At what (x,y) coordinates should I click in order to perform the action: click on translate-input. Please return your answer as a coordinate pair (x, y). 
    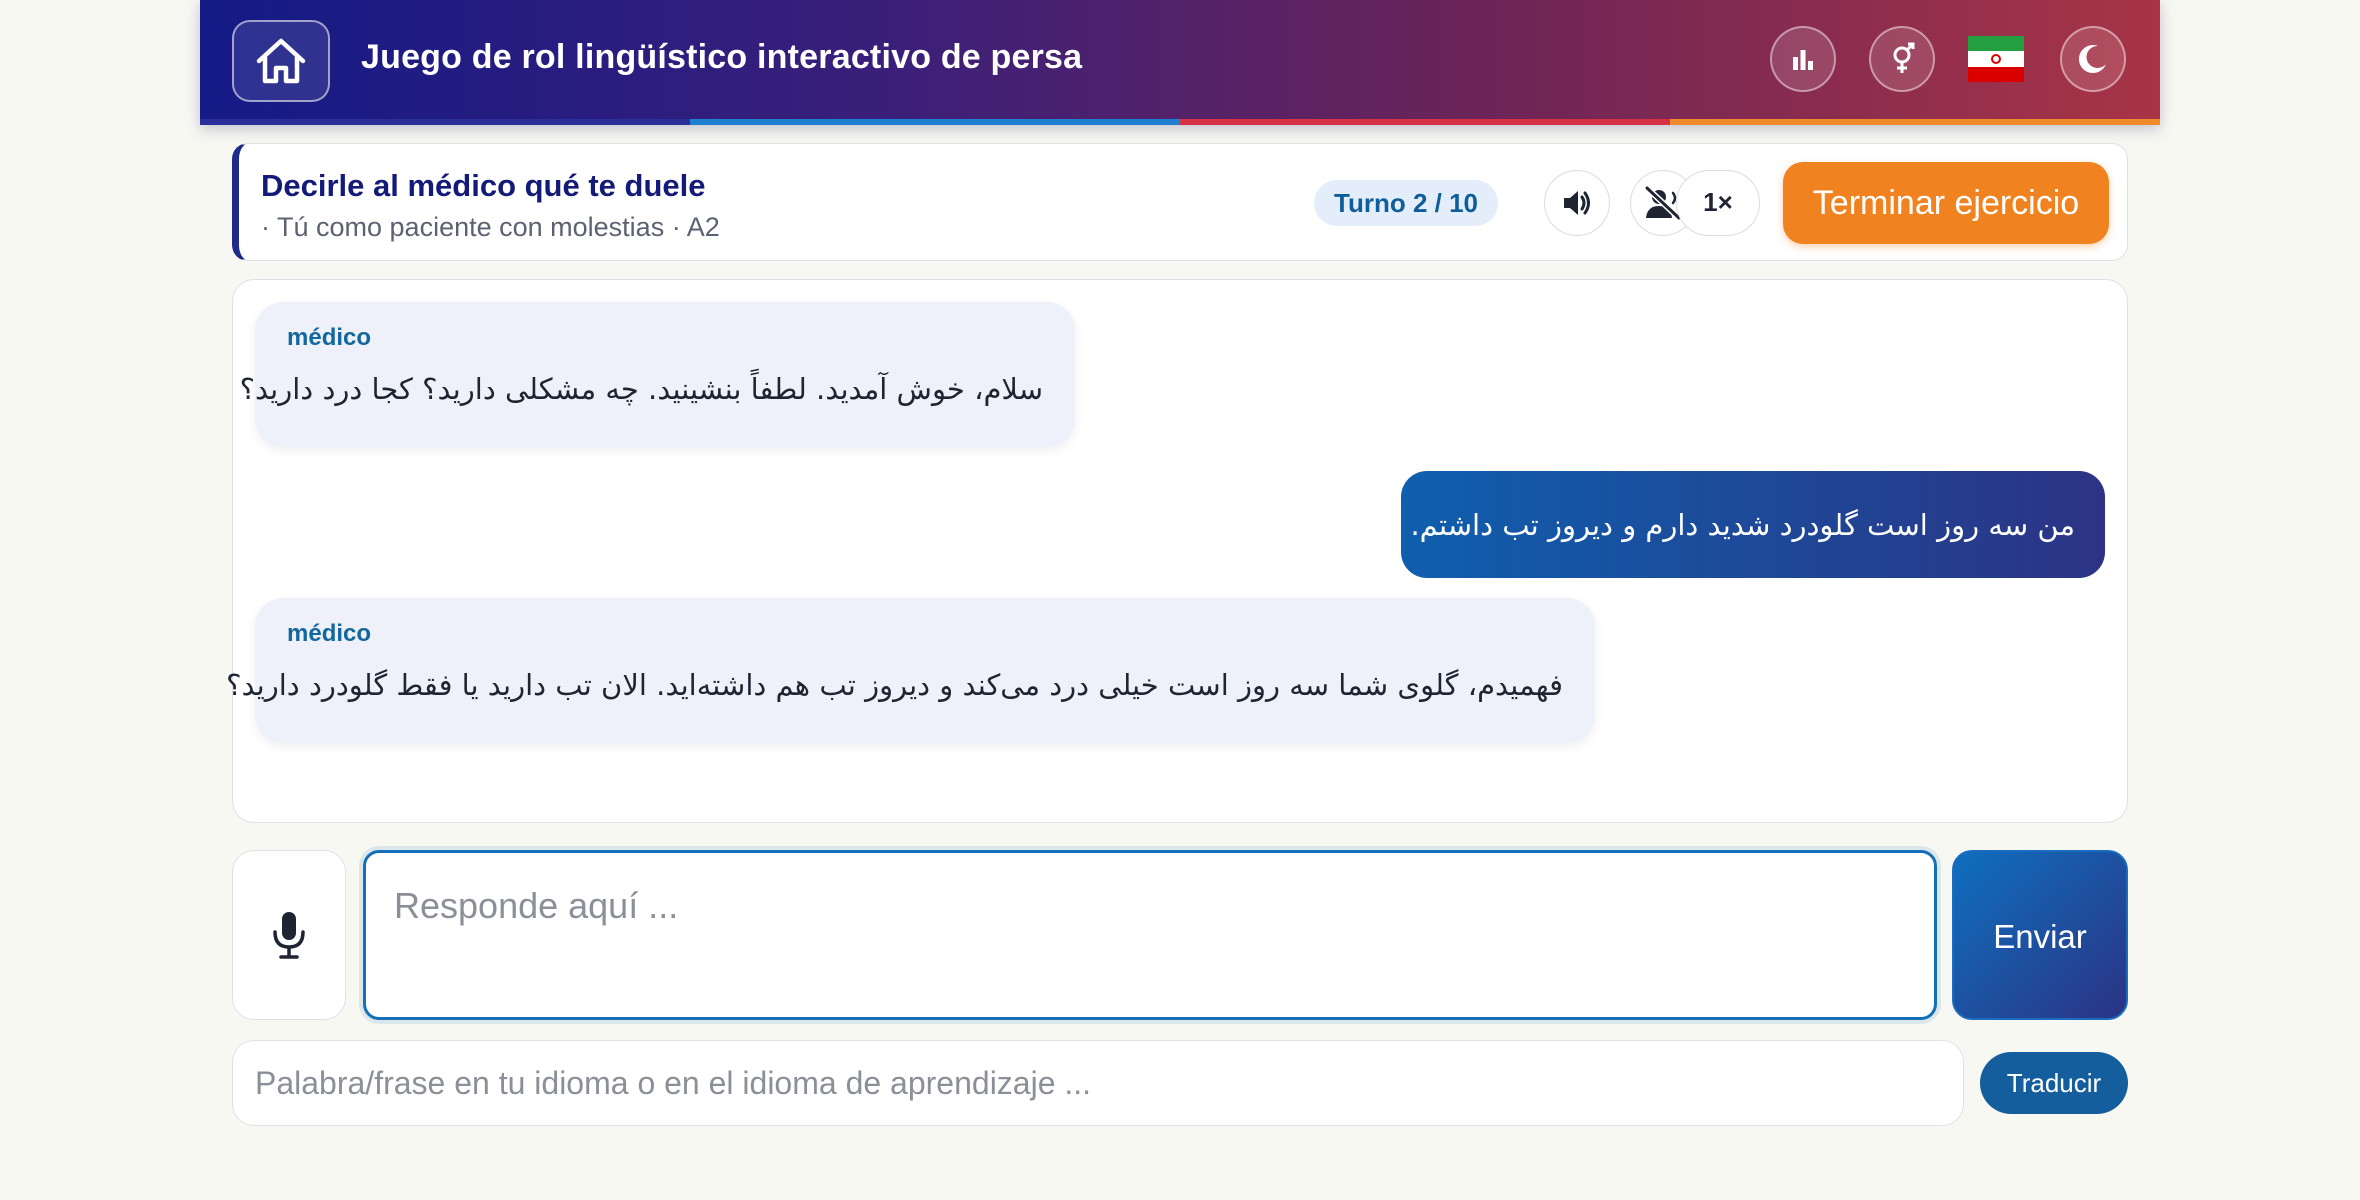
    Looking at the image, I should click on (1098, 1083).